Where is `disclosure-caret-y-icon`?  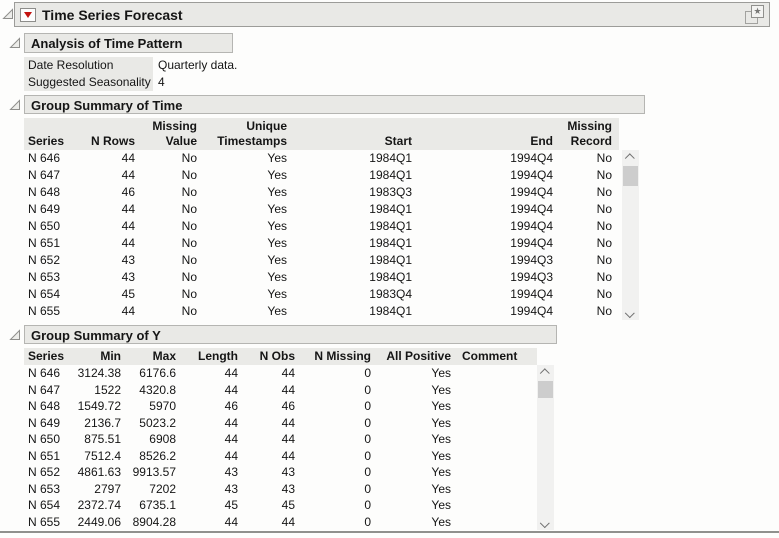
disclosure-caret-y-icon is located at coordinates (15, 335).